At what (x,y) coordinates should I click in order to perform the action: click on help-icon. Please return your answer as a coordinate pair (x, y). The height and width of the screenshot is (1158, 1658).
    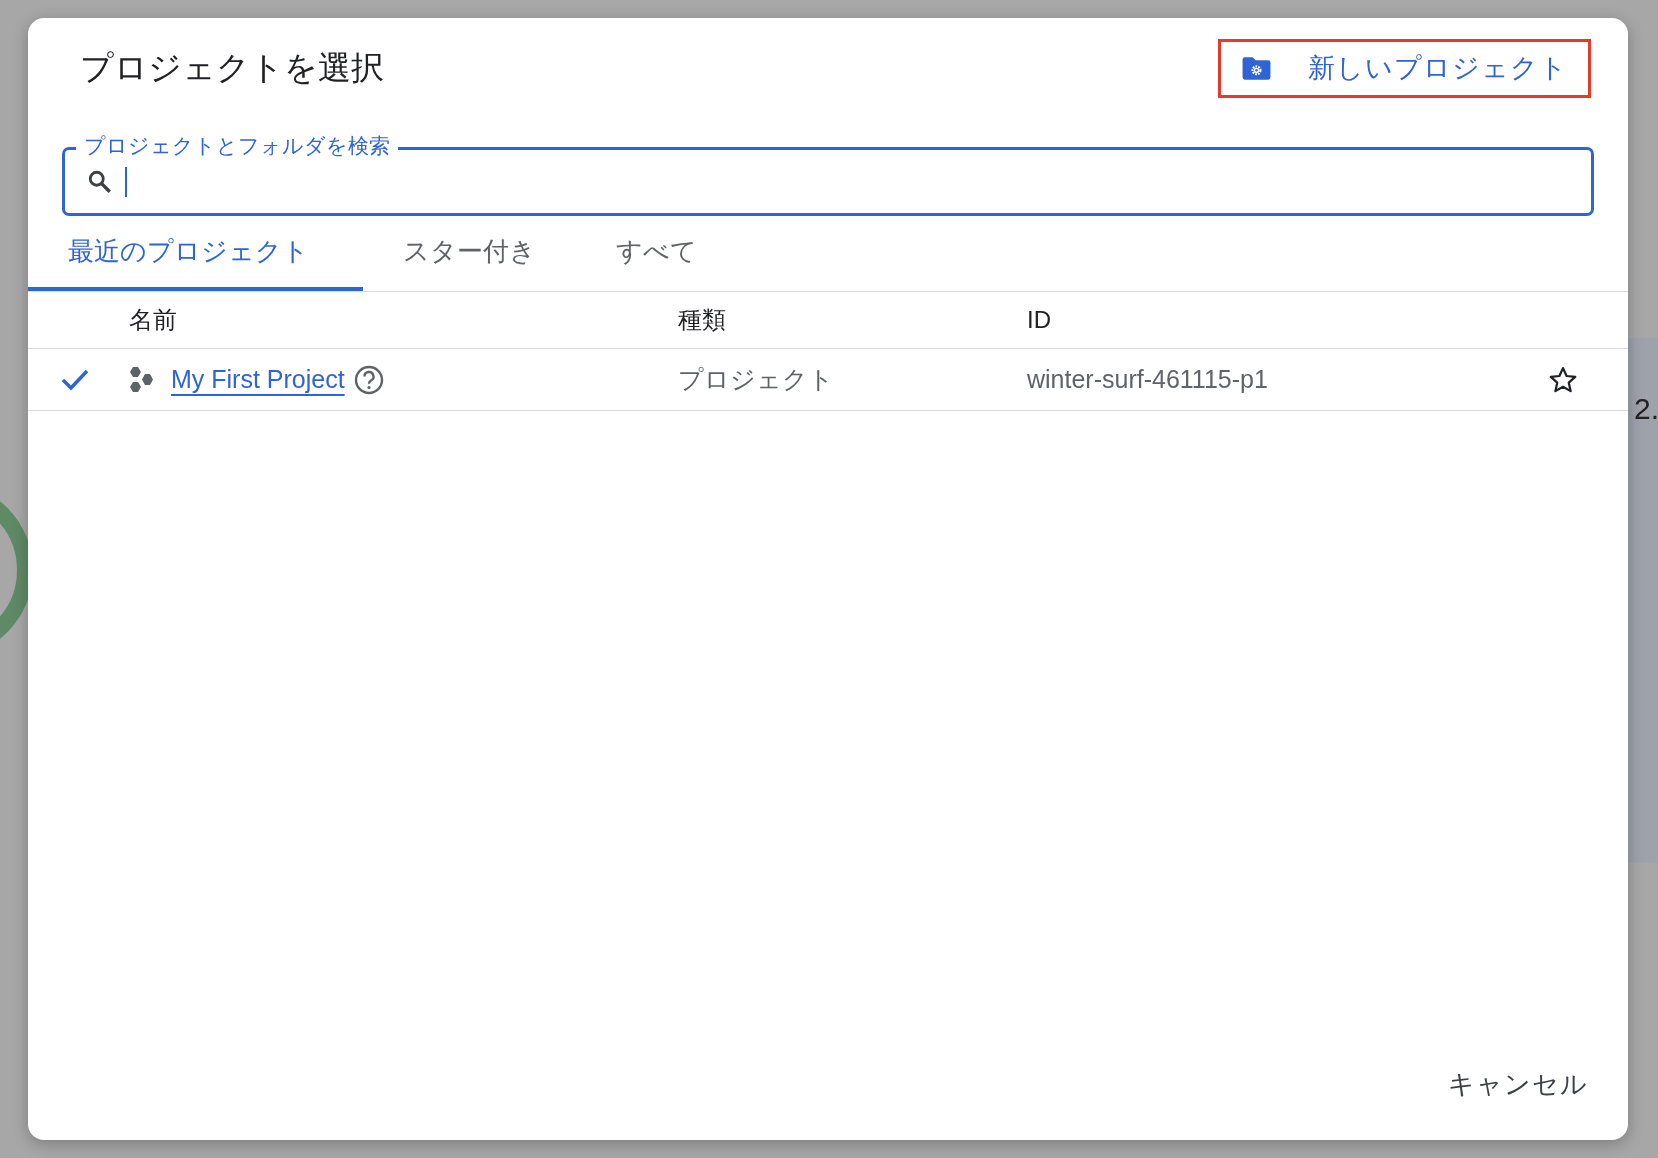
    Looking at the image, I should click on (368, 379).